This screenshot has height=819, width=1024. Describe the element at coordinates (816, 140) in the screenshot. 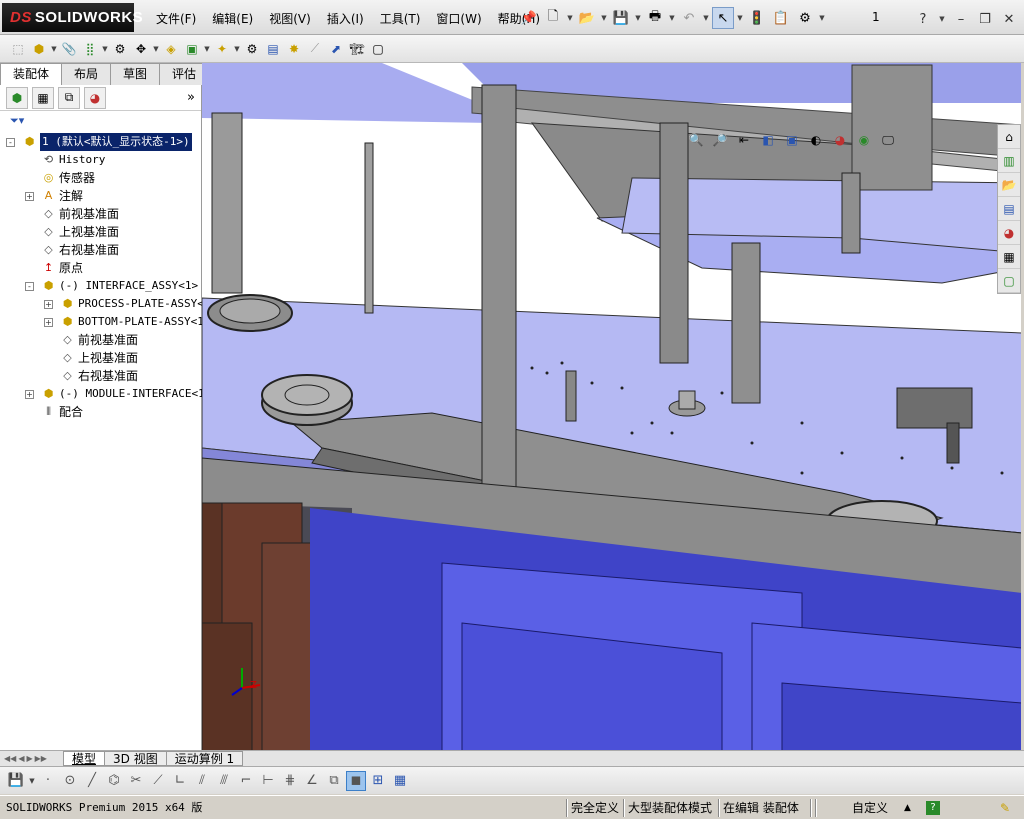

I see `display-style-icon: ◐` at that location.